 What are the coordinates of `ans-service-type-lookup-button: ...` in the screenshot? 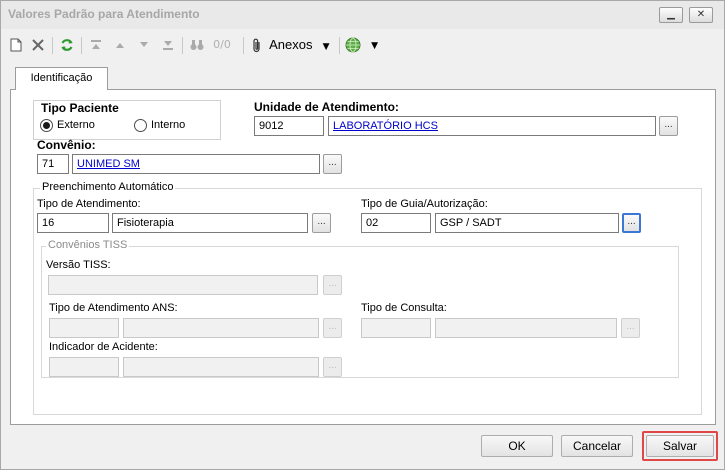 It's located at (332, 328).